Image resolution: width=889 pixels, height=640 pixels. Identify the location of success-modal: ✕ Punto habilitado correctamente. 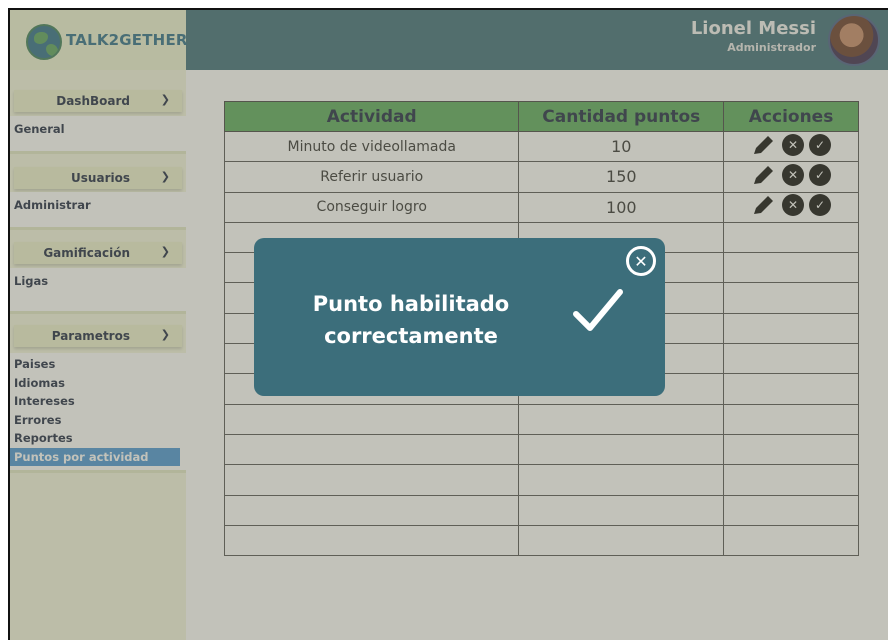
(459, 317).